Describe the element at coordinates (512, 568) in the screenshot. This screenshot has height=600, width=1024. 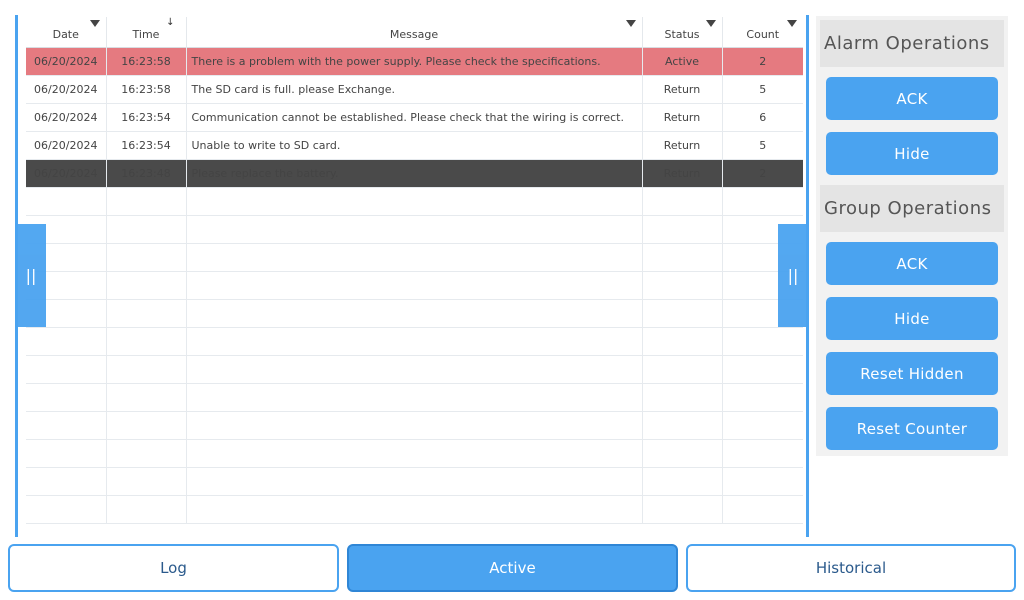
I see `tab-active: Active` at that location.